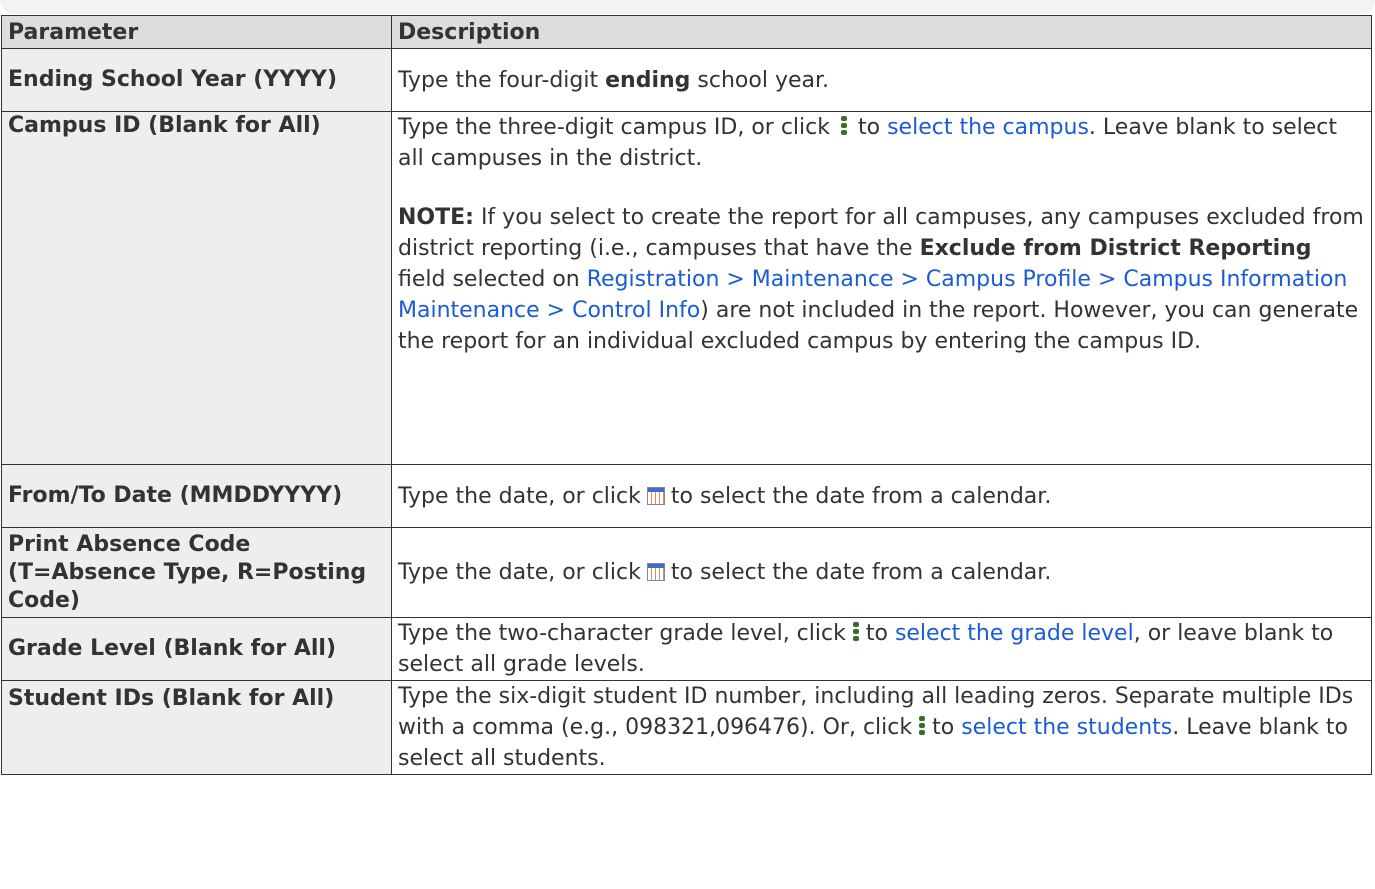 This screenshot has width=1375, height=889. I want to click on select-grade-level-link: select the grade level, so click(1014, 633).